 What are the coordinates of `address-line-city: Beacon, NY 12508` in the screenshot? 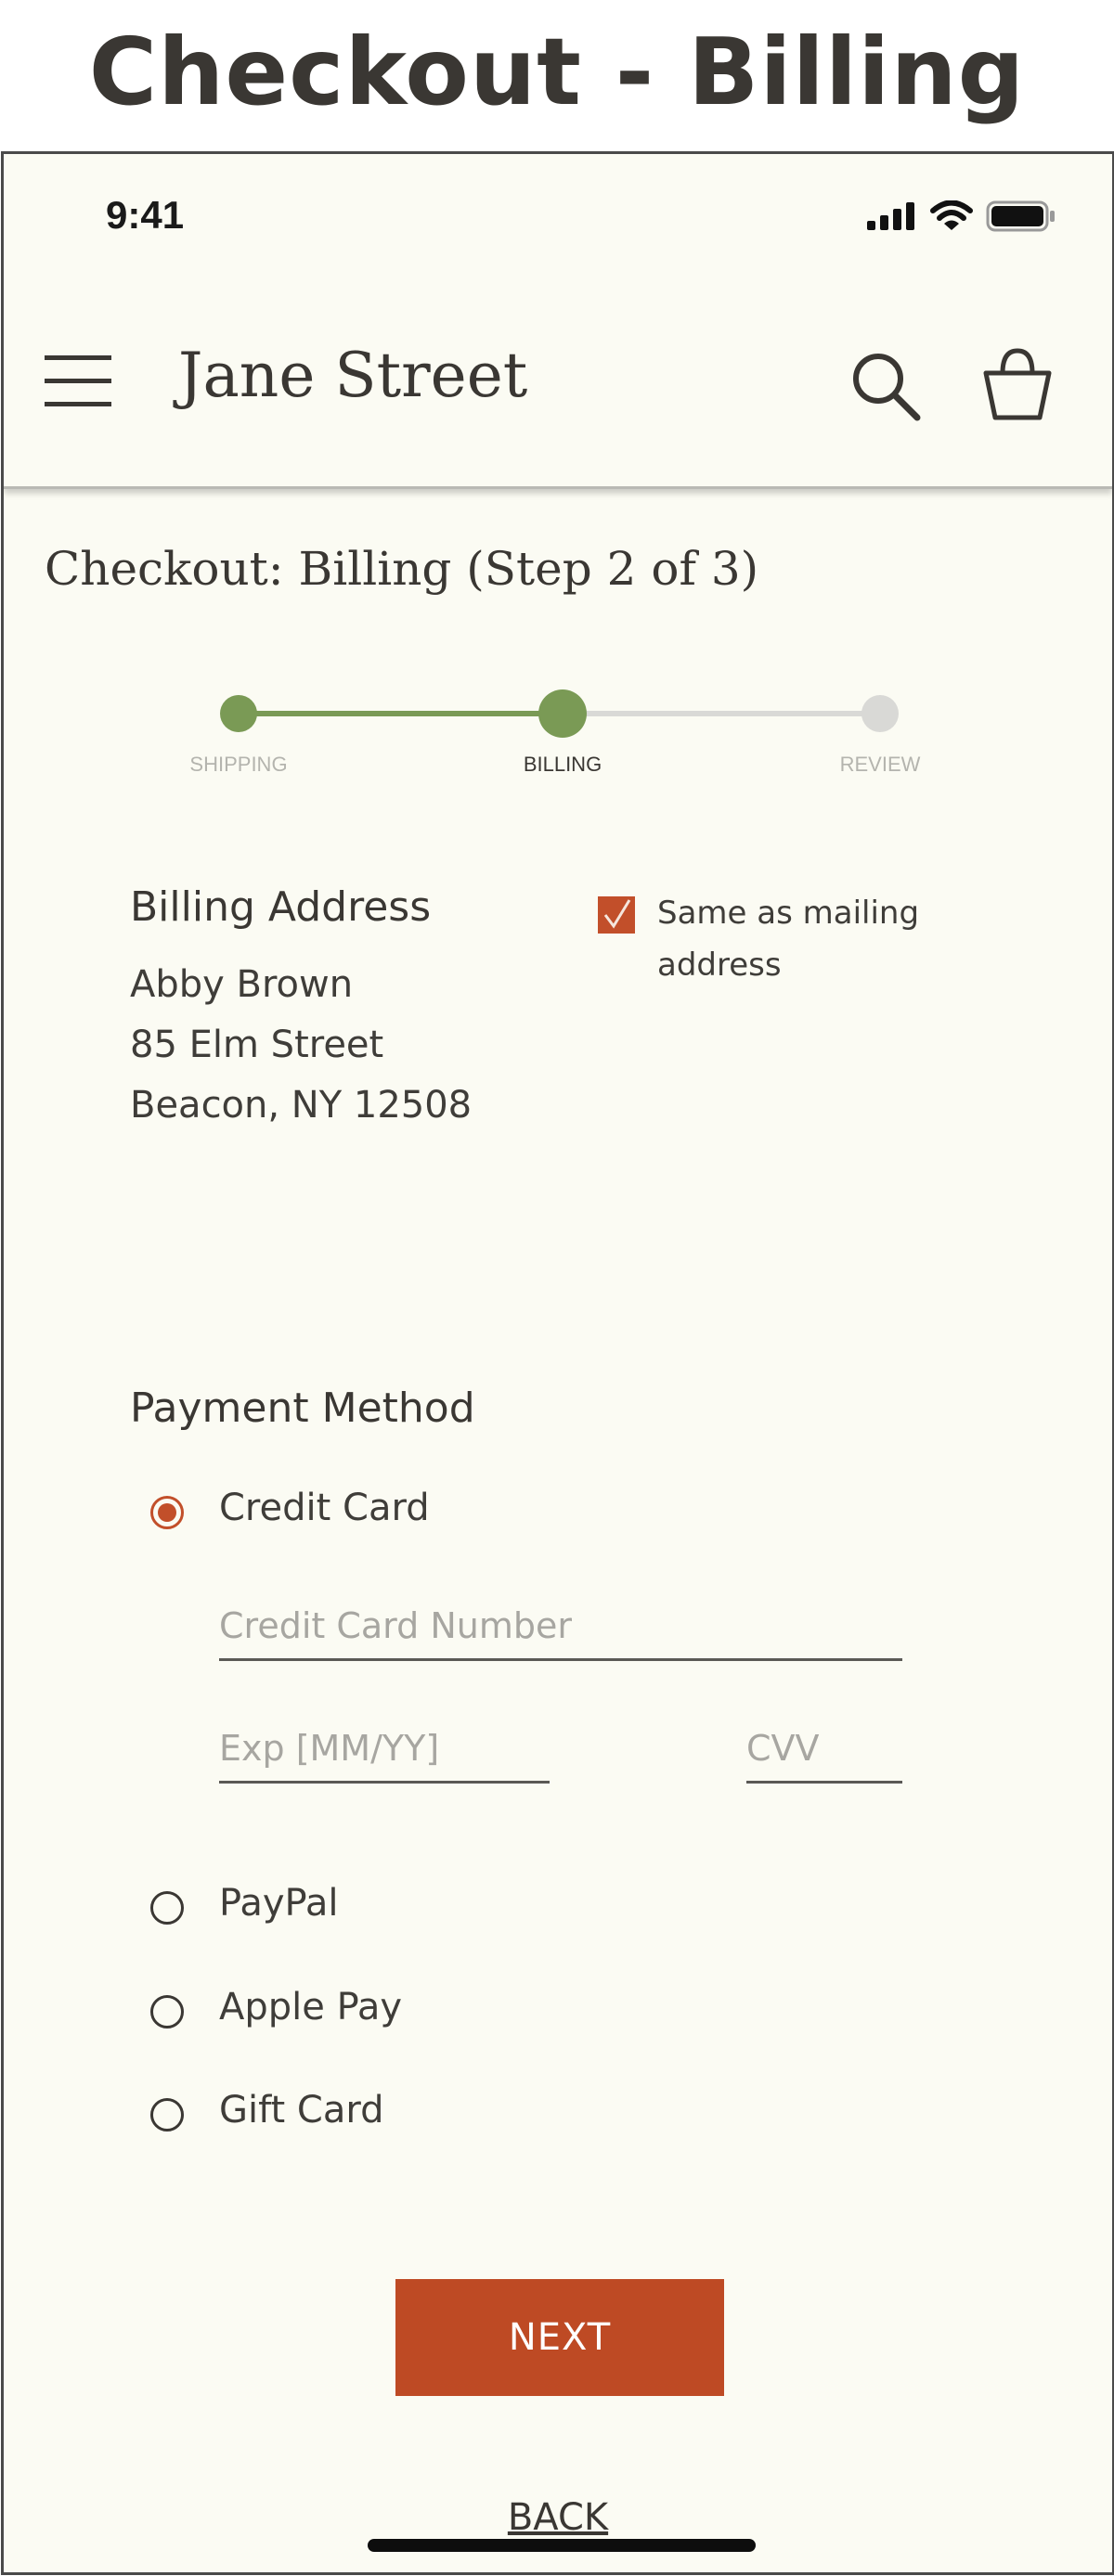 It's located at (301, 1105).